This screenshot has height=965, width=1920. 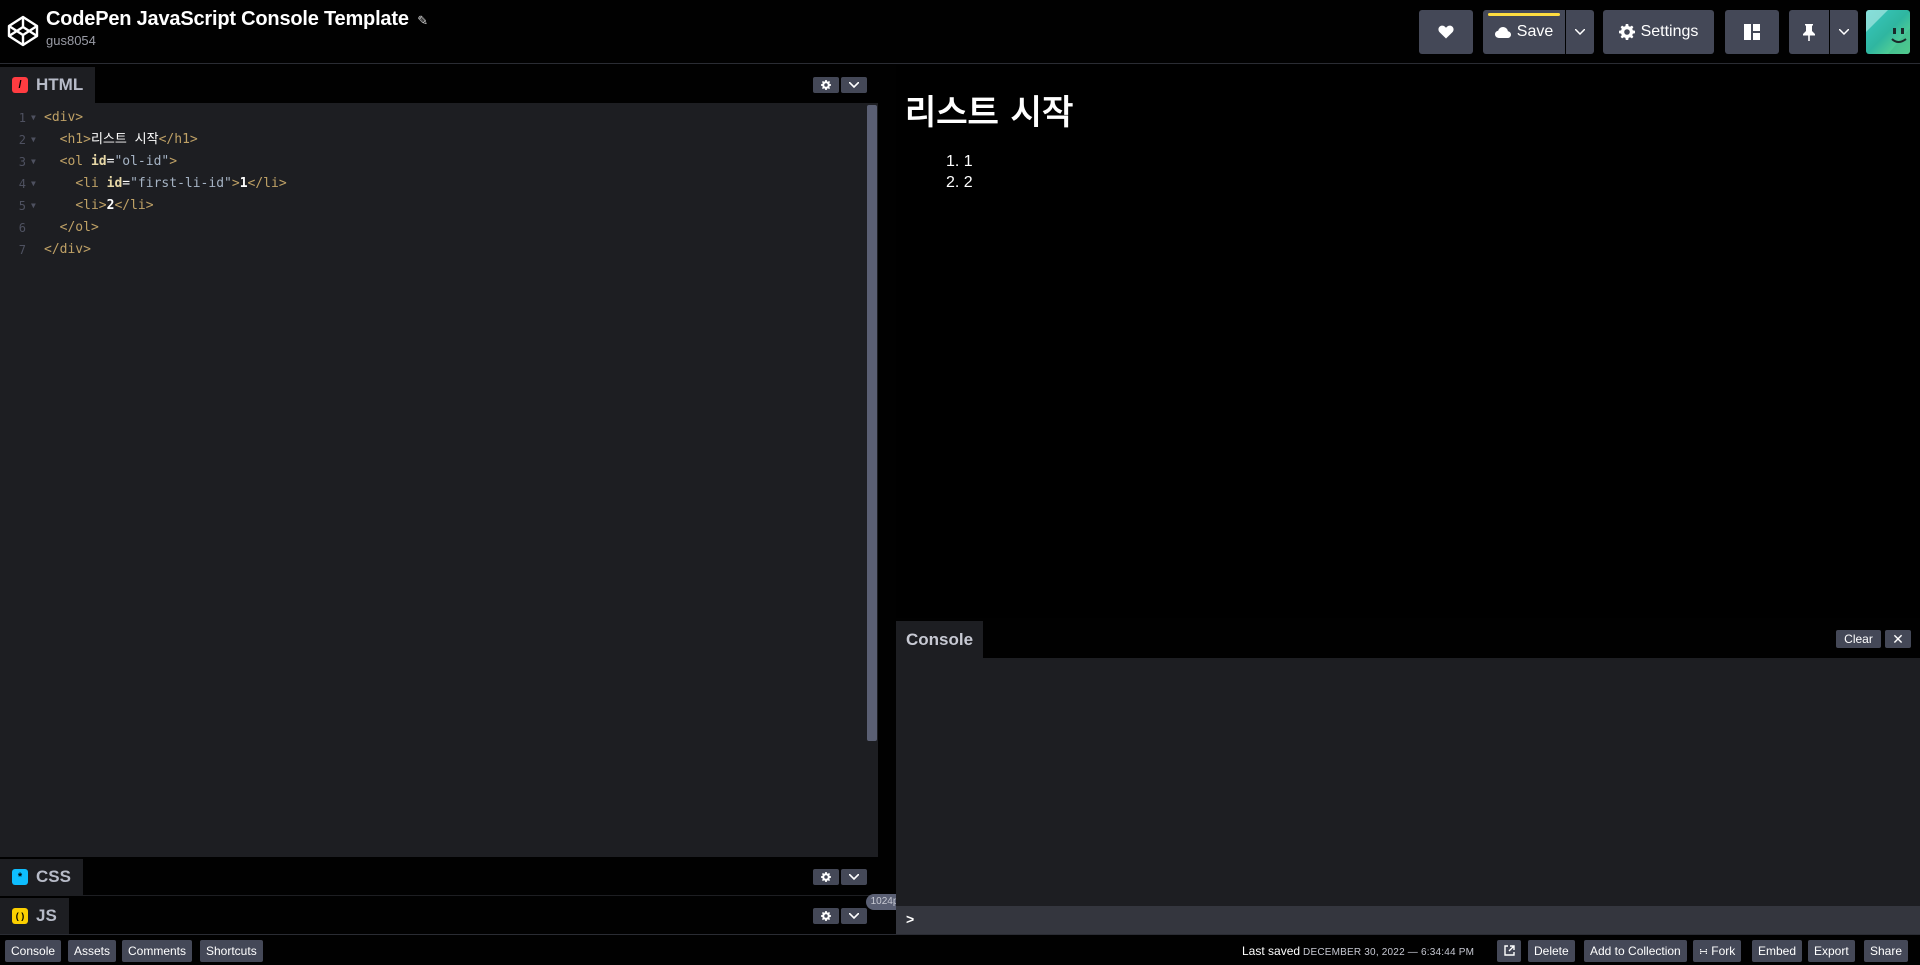 What do you see at coordinates (1886, 951) in the screenshot?
I see `share-button: Share` at bounding box center [1886, 951].